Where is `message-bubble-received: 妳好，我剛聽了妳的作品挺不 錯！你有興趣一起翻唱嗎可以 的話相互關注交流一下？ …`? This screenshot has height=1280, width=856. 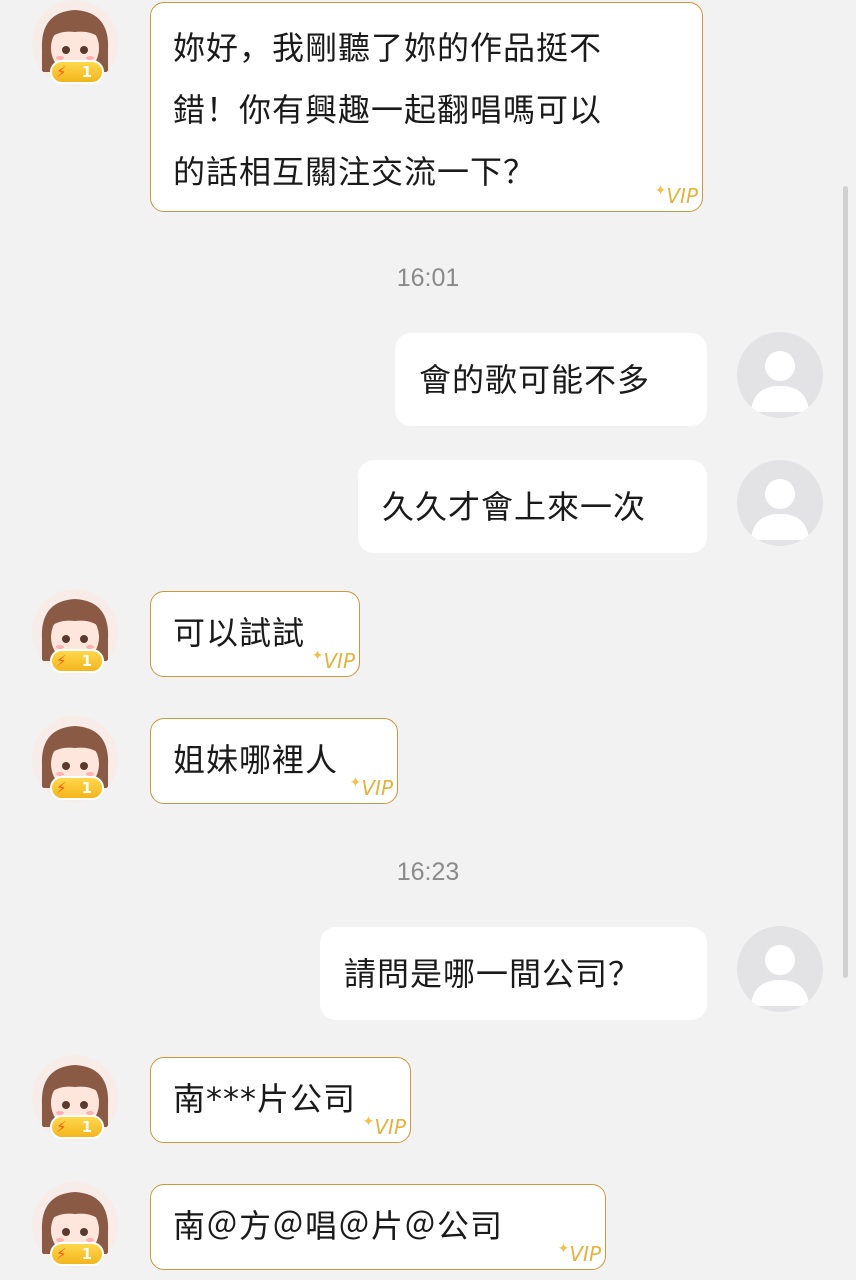 message-bubble-received: 妳好，我剛聽了妳的作品挺不 錯！你有興趣一起翻唱嗎可以 的話相互關注交流一下？ … is located at coordinates (426, 107).